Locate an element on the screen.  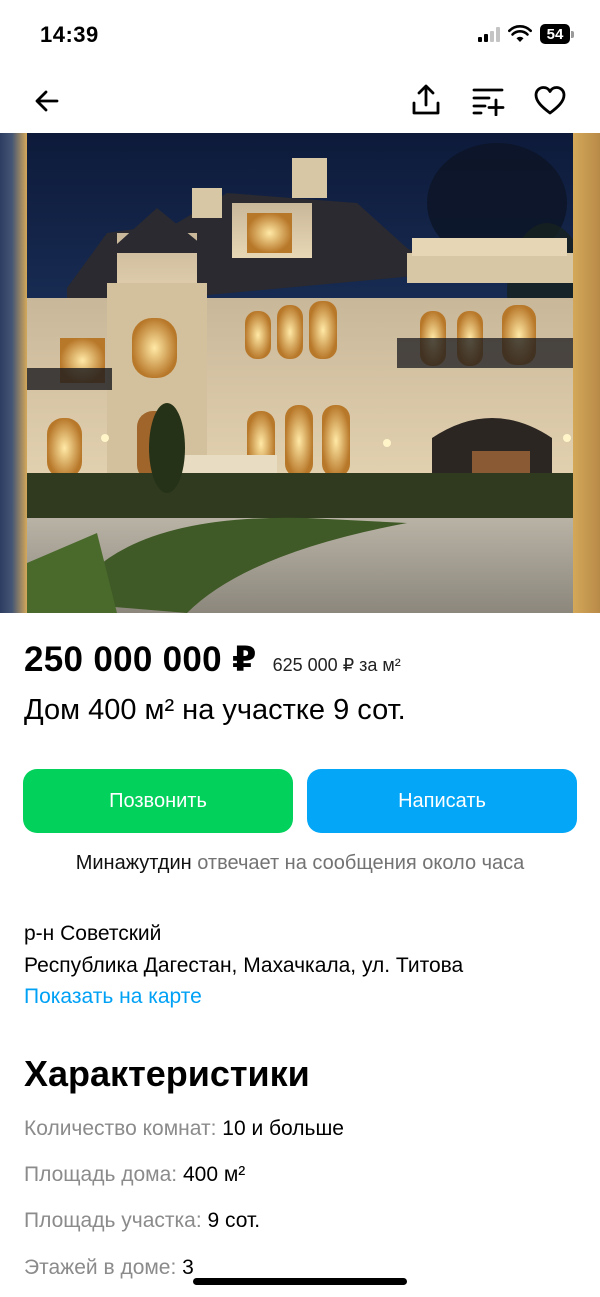
characteristic-value: 400 м² is located at coordinates (214, 1174).